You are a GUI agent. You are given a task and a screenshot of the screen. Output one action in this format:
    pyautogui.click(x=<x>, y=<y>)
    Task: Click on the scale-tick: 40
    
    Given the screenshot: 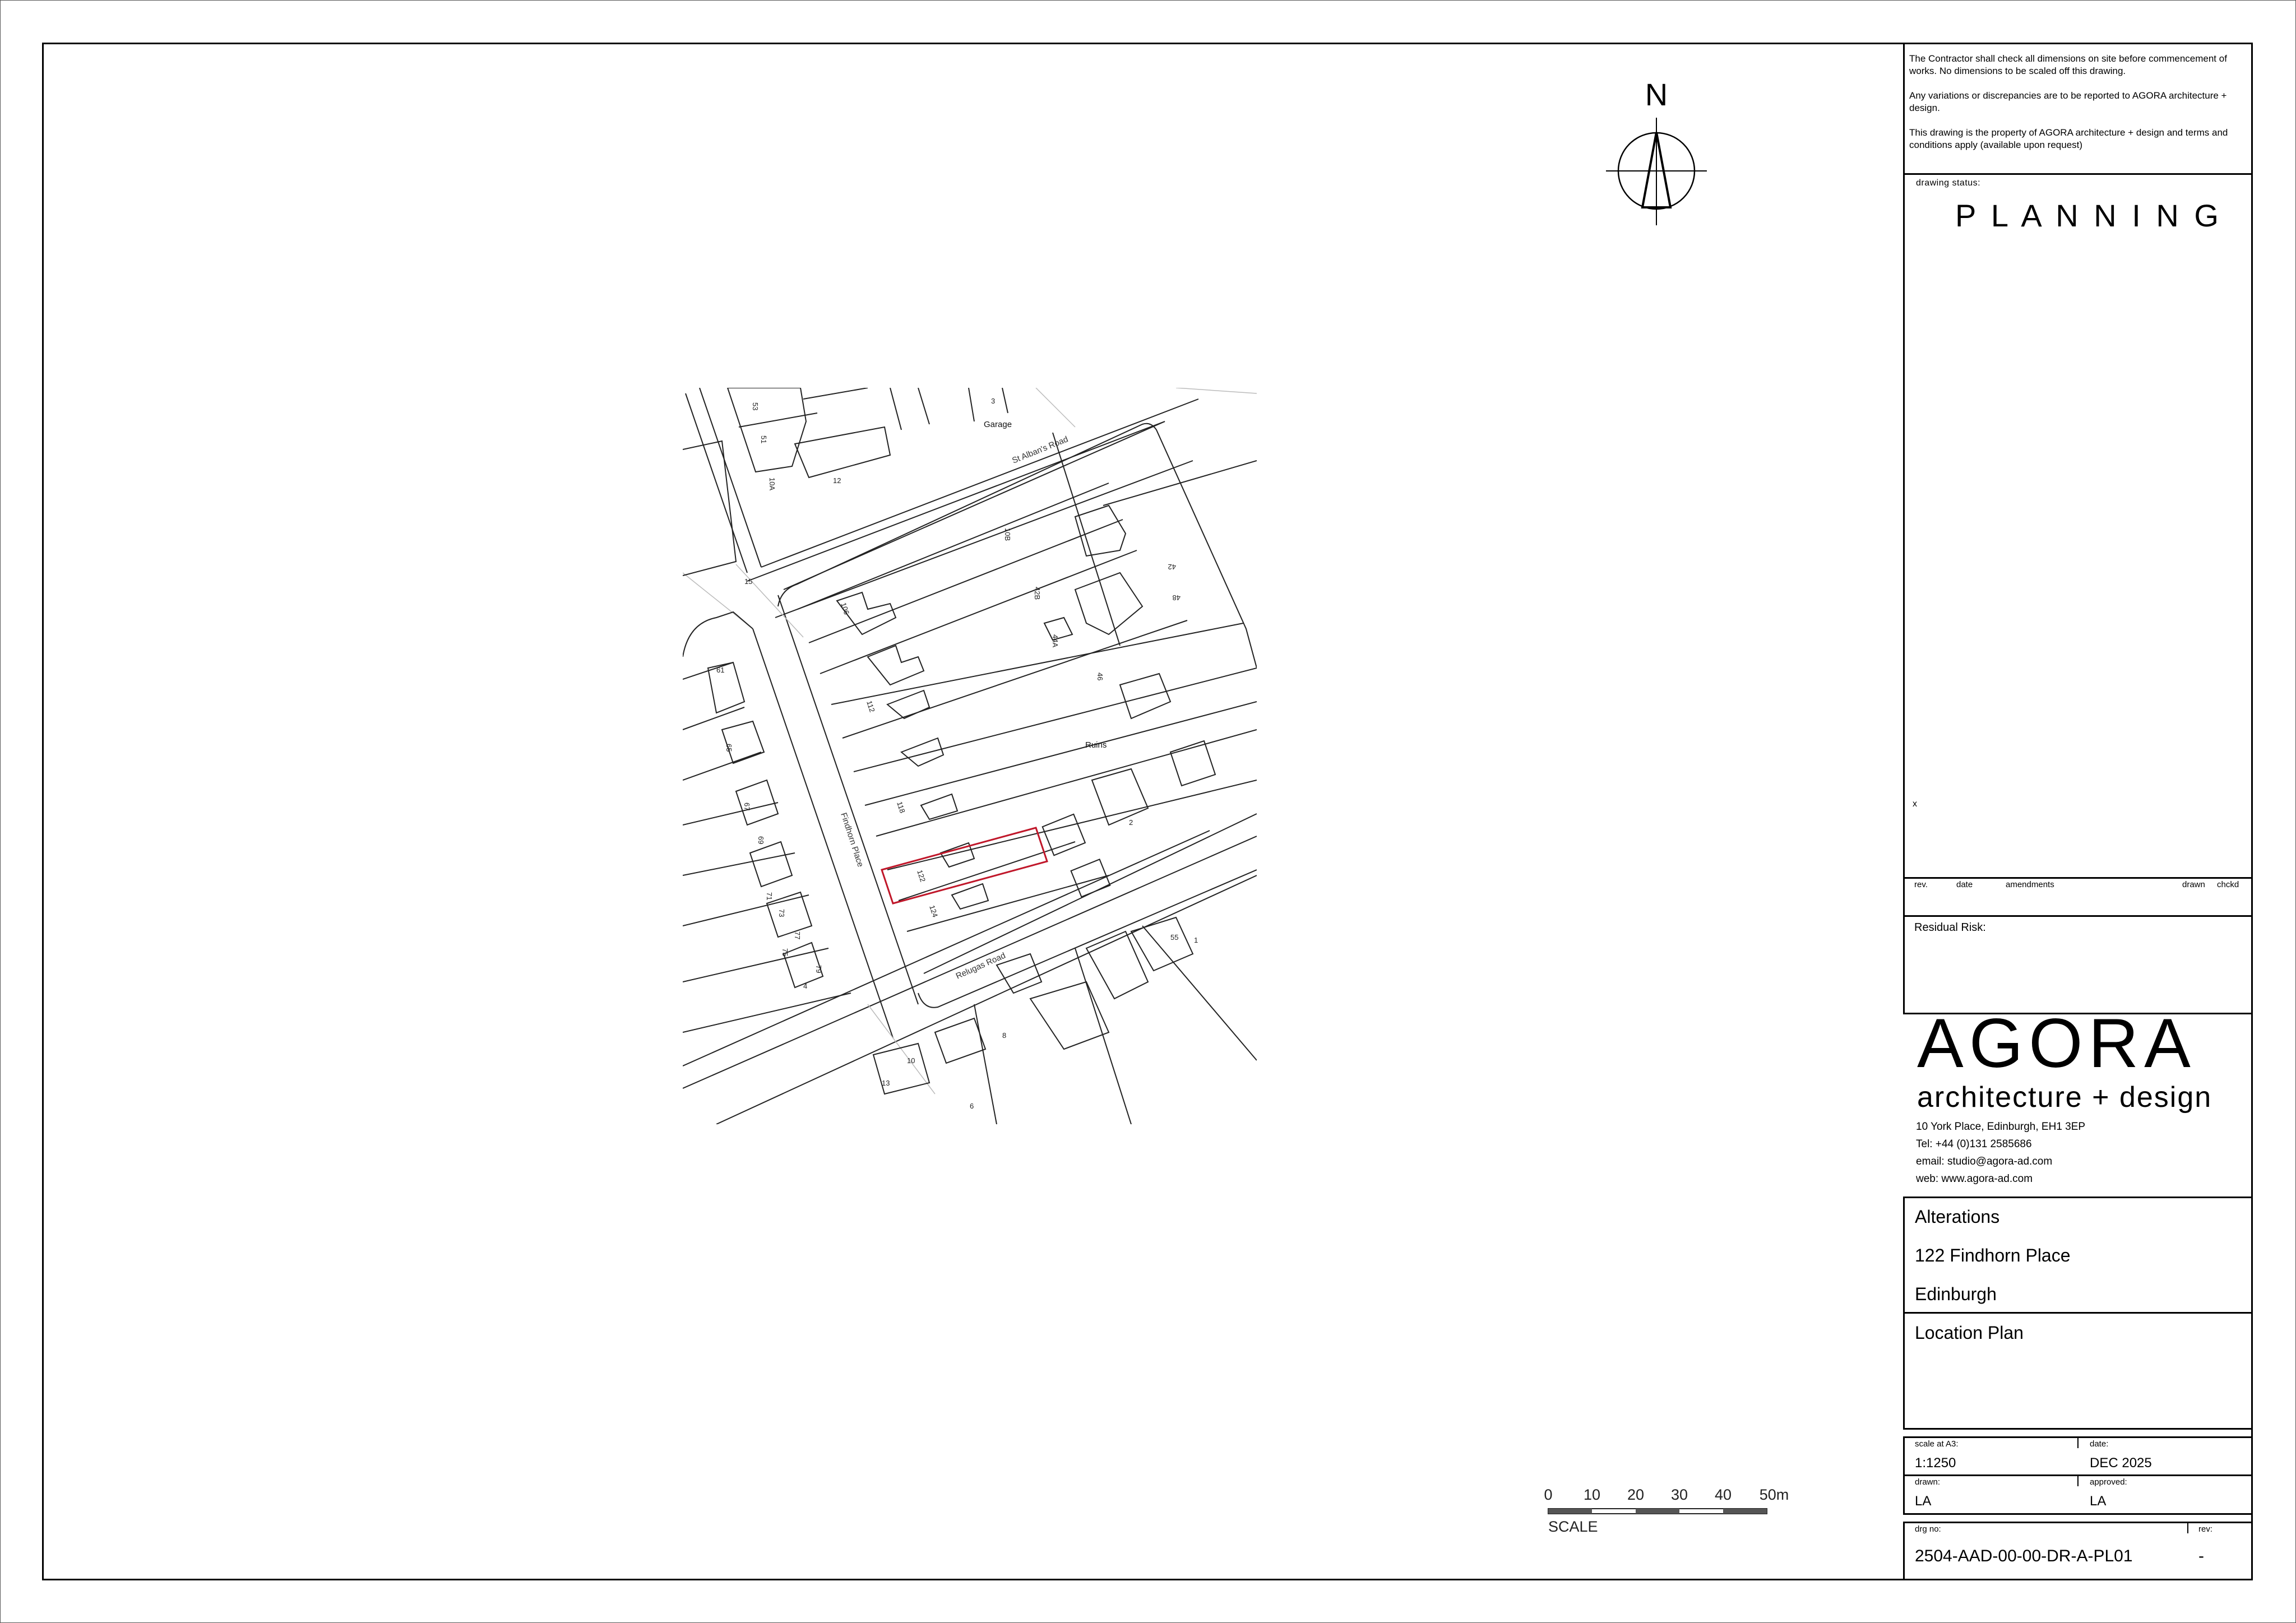 What is the action you would take?
    pyautogui.click(x=1723, y=1494)
    